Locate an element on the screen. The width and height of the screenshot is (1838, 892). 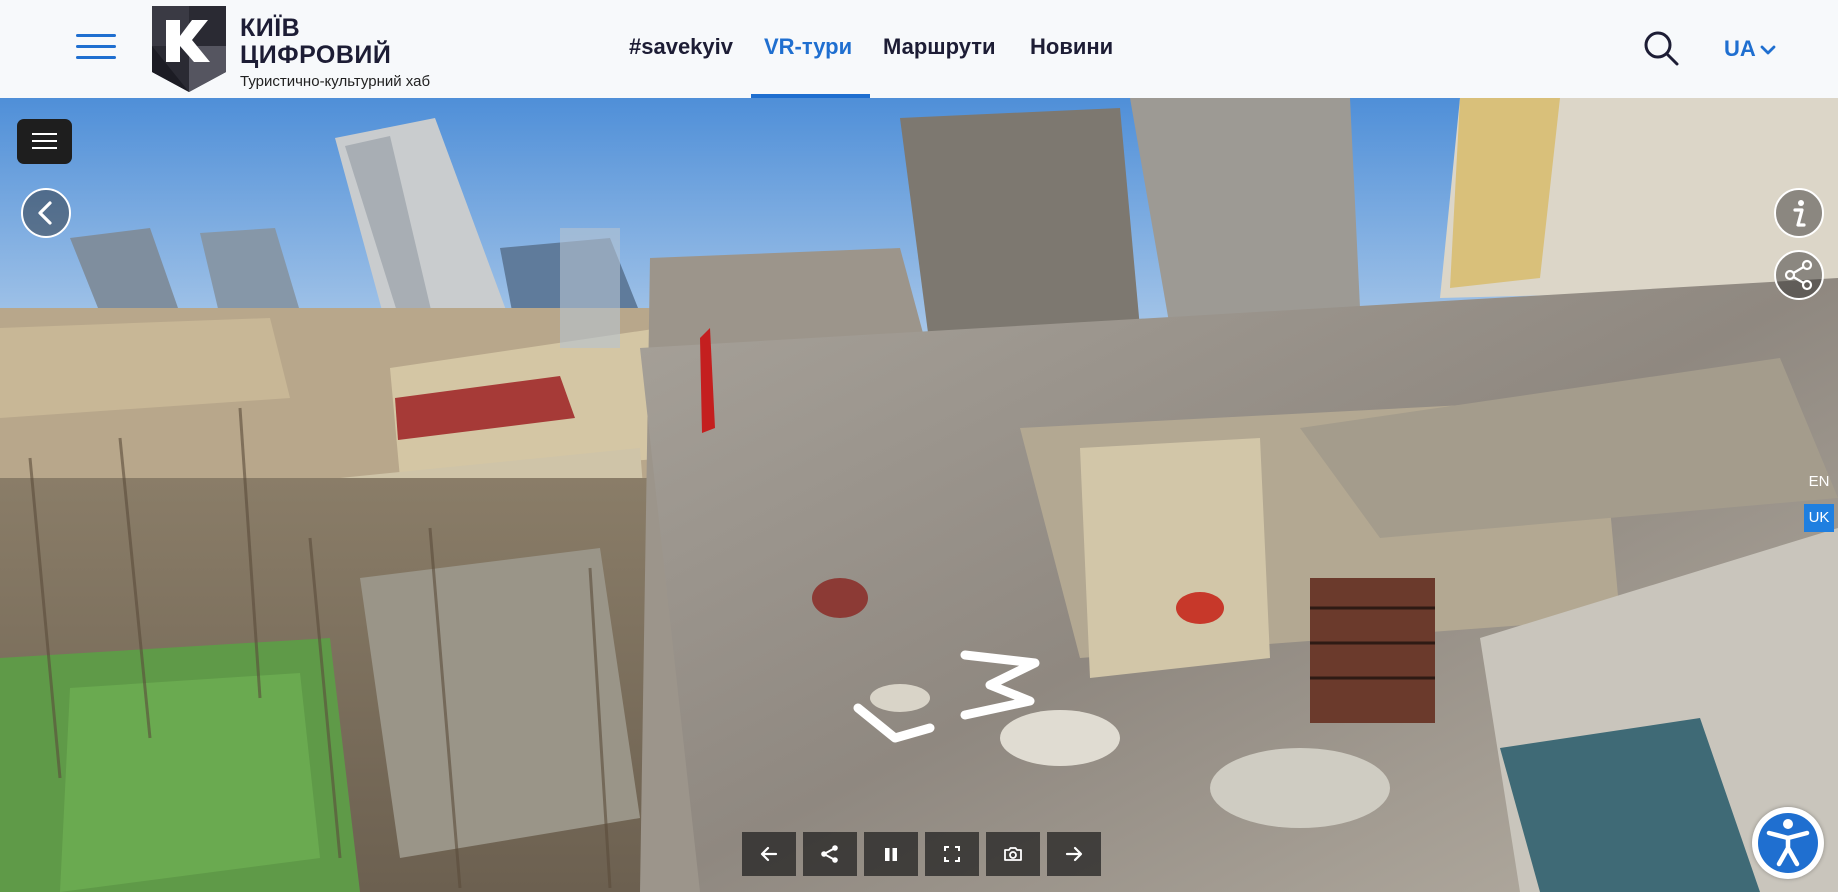
chevron-left-icon is located at coordinates (45, 213).